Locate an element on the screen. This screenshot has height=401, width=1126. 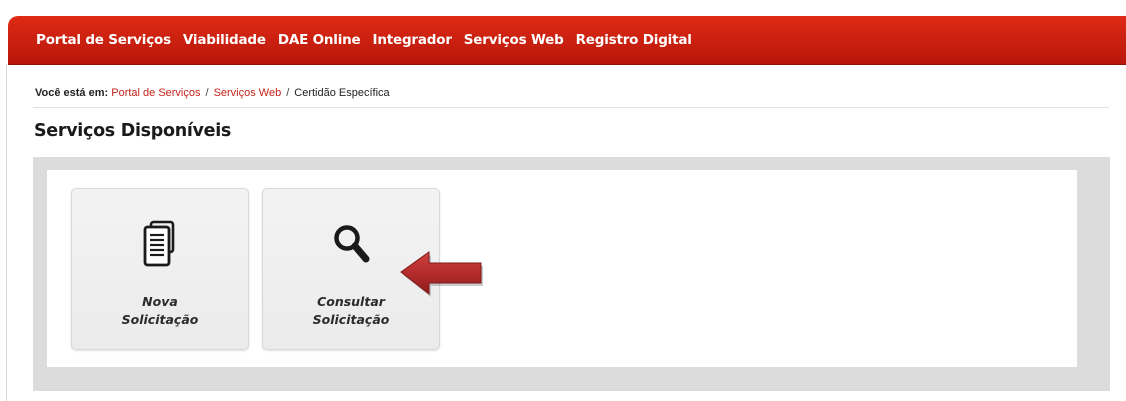
page-title: Serviços Disponíveis is located at coordinates (133, 131).